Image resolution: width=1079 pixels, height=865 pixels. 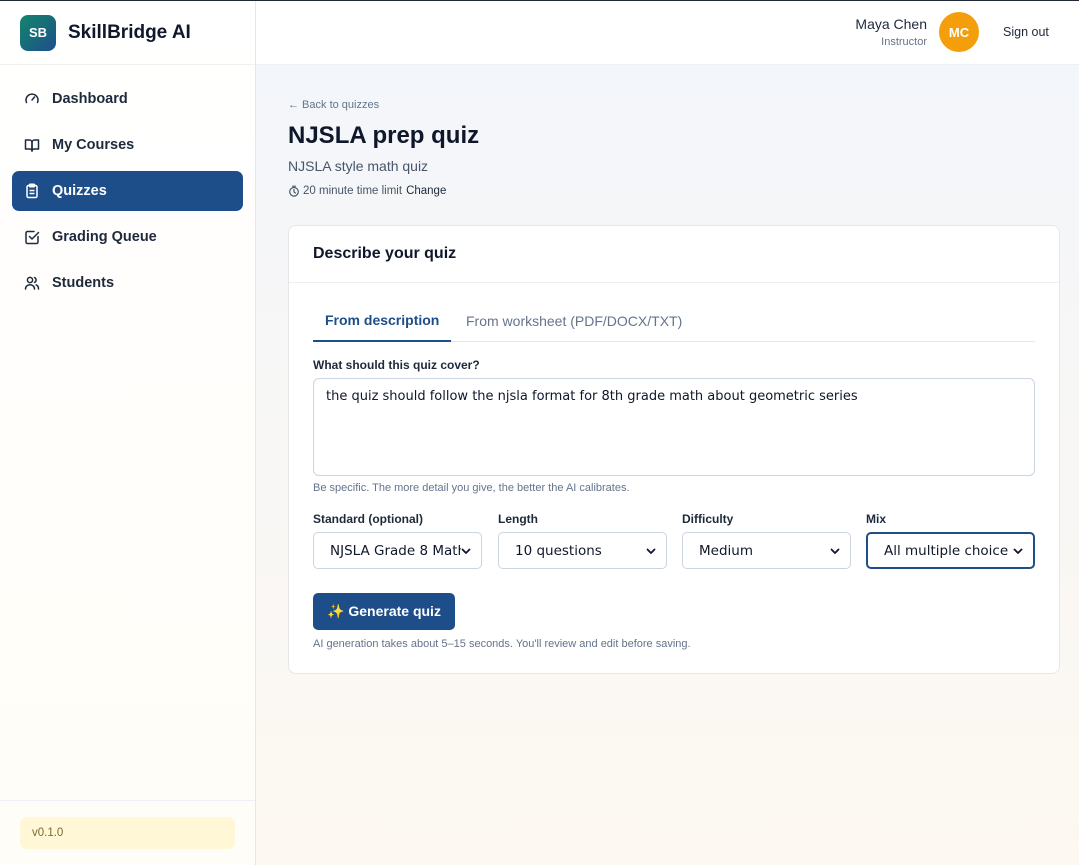 What do you see at coordinates (333, 105) in the screenshot?
I see `back-to-quizzes-link: ← Back to quizzes` at bounding box center [333, 105].